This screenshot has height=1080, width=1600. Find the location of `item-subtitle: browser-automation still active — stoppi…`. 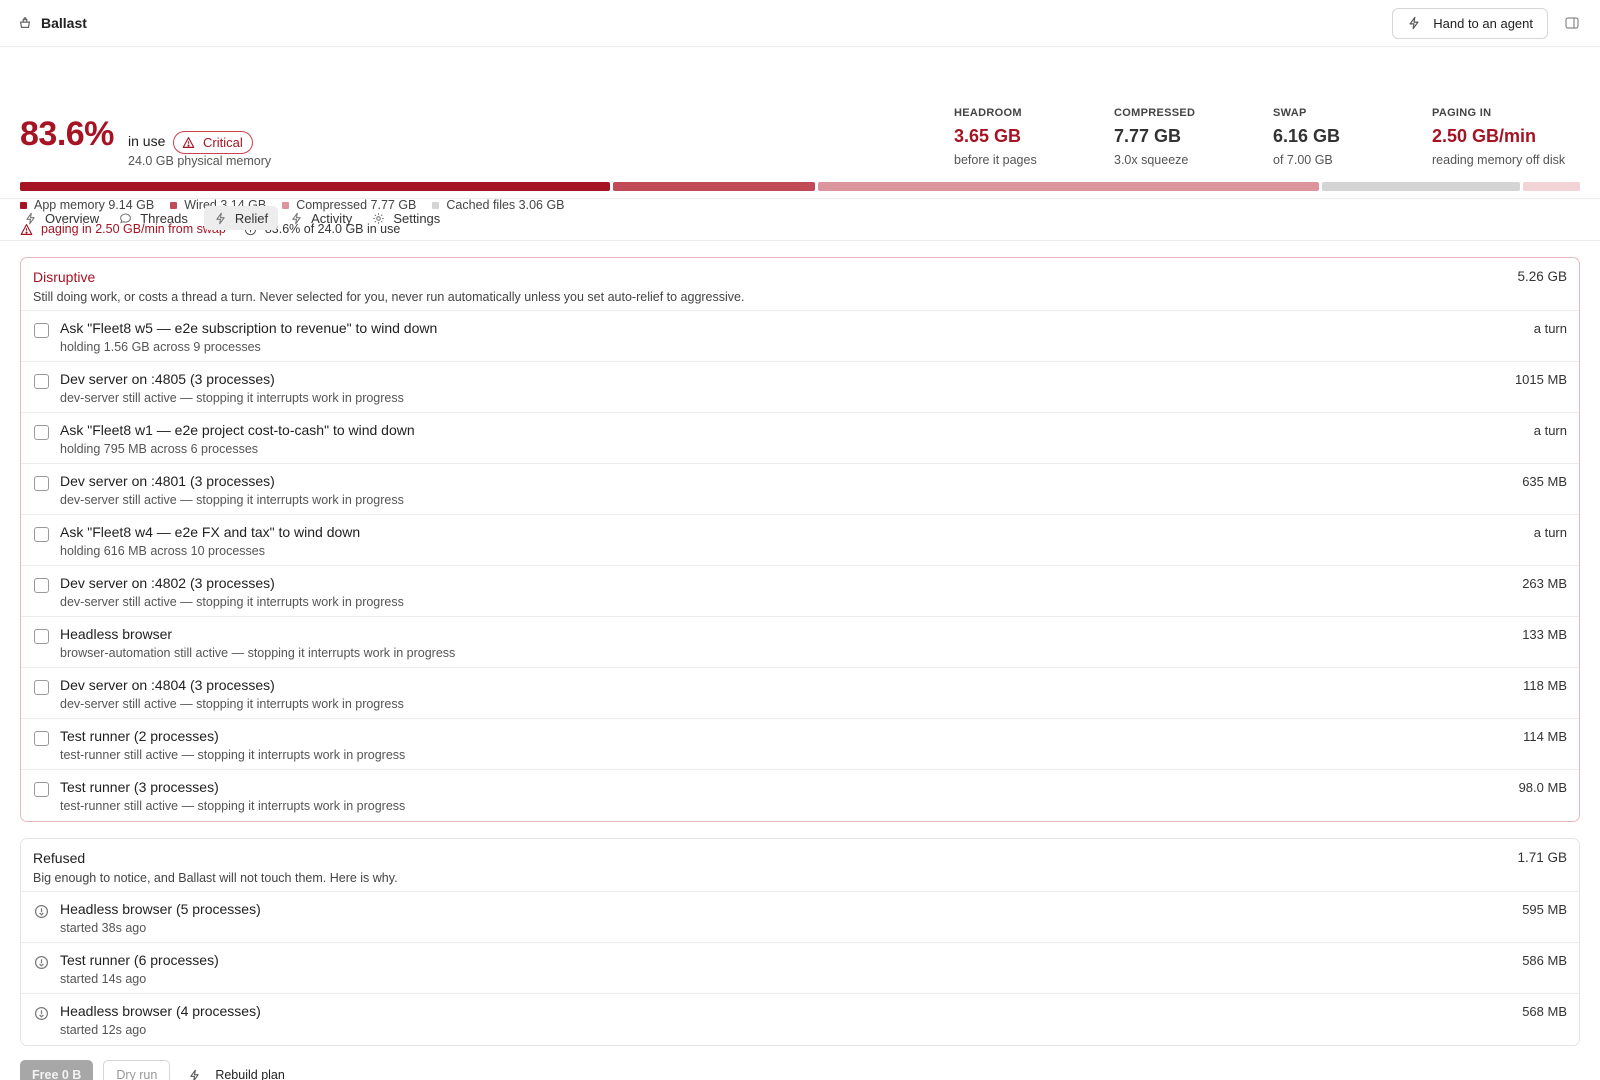

item-subtitle: browser-automation still active — stoppi… is located at coordinates (258, 653).